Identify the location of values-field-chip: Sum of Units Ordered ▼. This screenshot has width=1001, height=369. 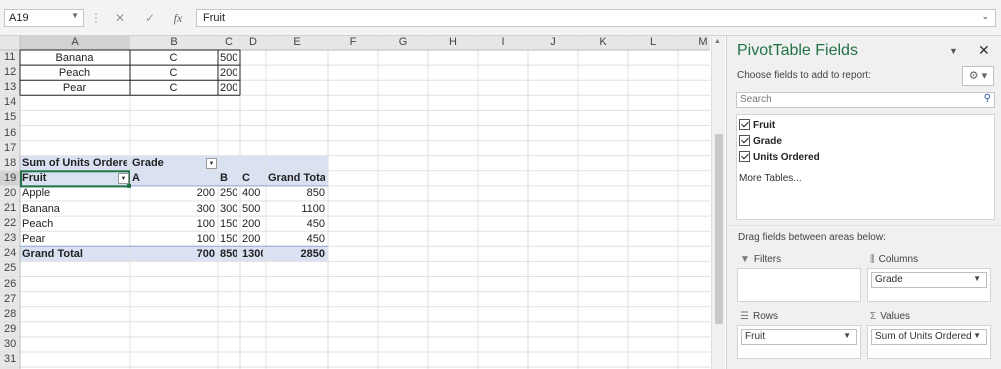
(929, 337).